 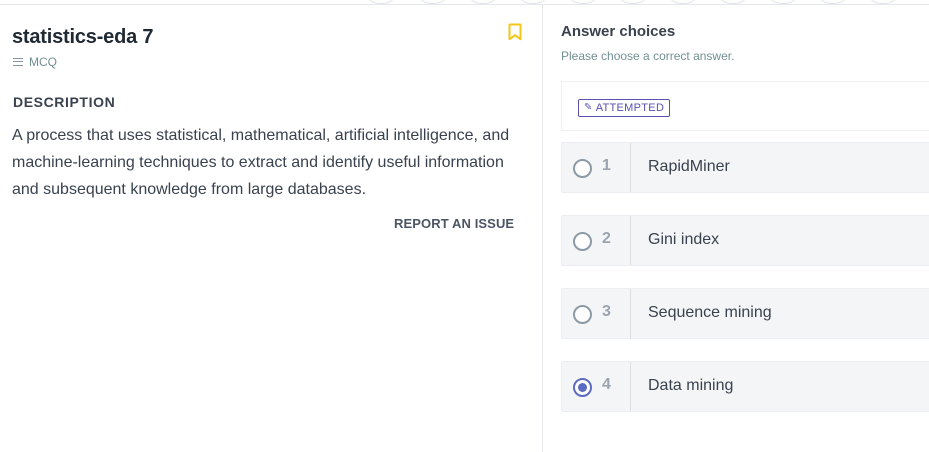 I want to click on option-number: 1, so click(x=606, y=165).